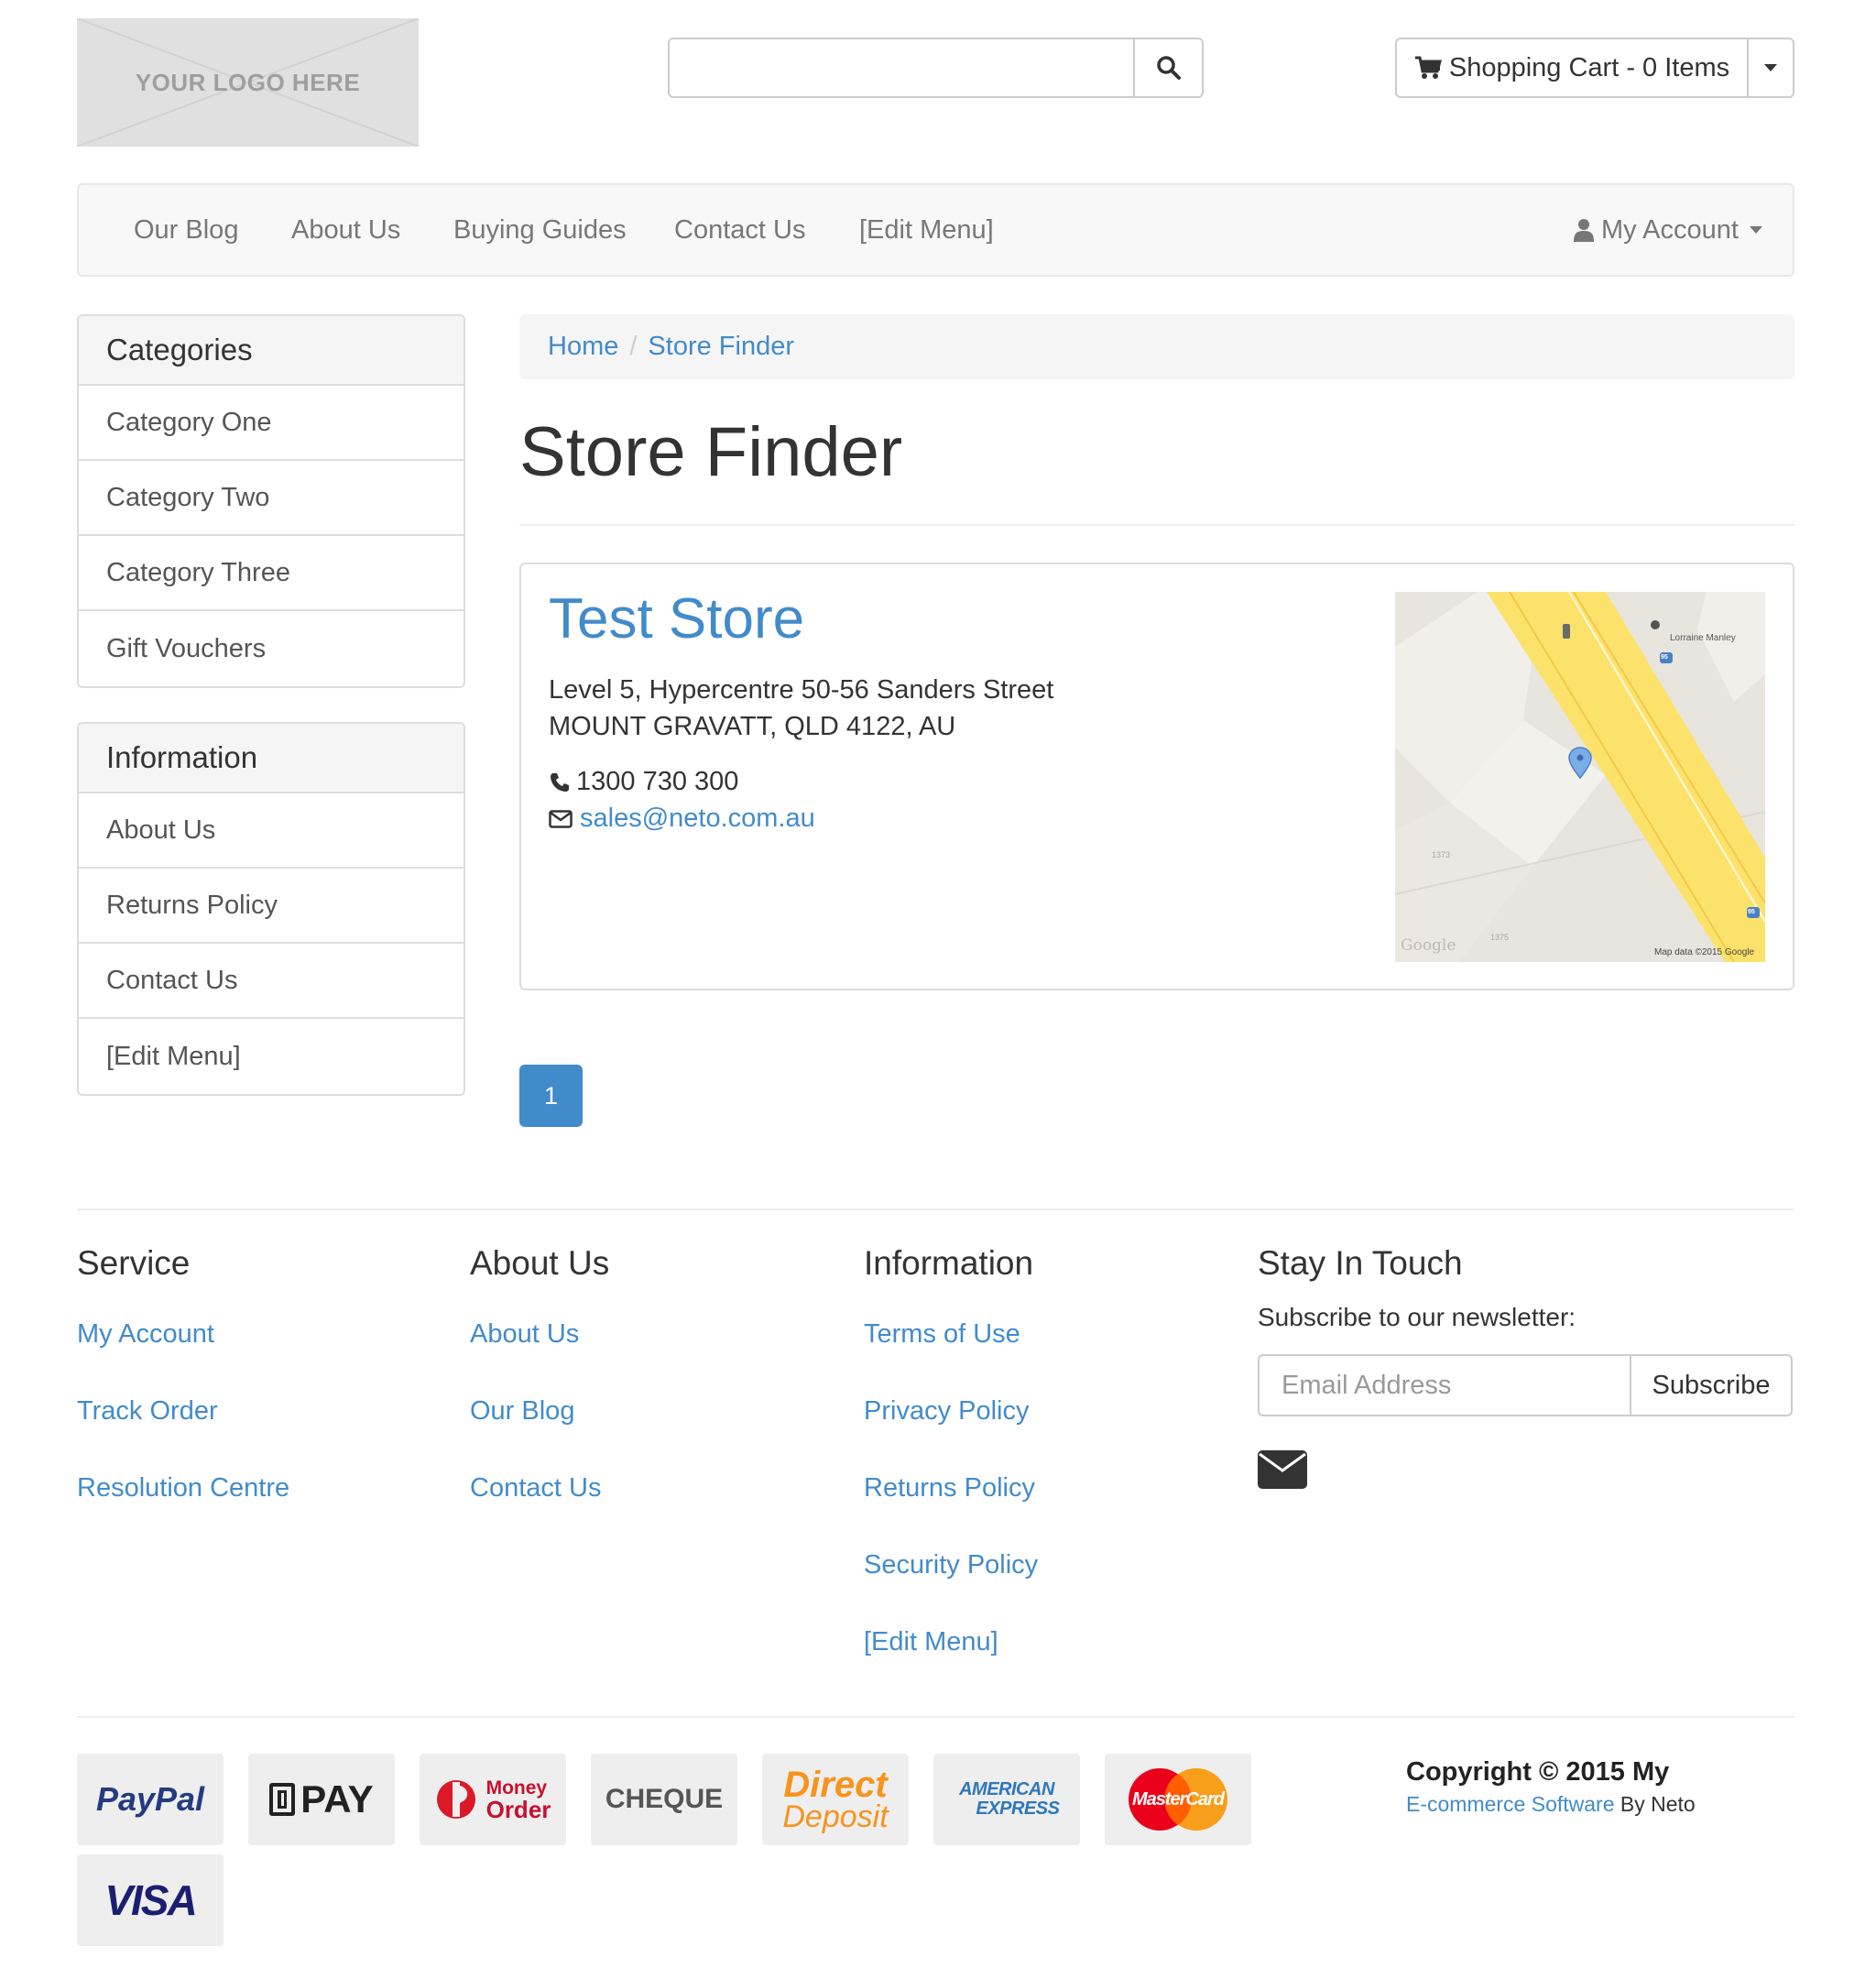  What do you see at coordinates (676, 618) in the screenshot?
I see `store-name-link: Test Store` at bounding box center [676, 618].